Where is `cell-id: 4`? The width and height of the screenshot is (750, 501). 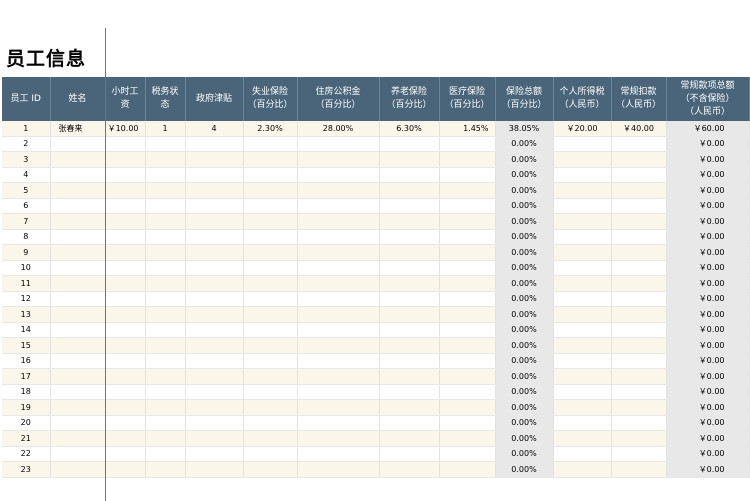 cell-id: 4 is located at coordinates (26, 175).